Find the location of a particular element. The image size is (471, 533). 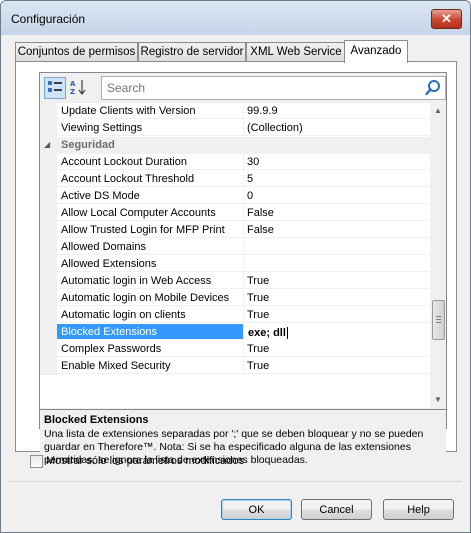

property-row: Update Clients with Version 99.9.9 is located at coordinates (235, 111).